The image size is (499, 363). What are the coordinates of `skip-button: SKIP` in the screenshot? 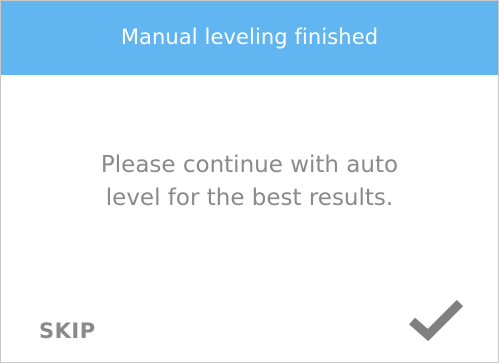 It's located at (67, 331).